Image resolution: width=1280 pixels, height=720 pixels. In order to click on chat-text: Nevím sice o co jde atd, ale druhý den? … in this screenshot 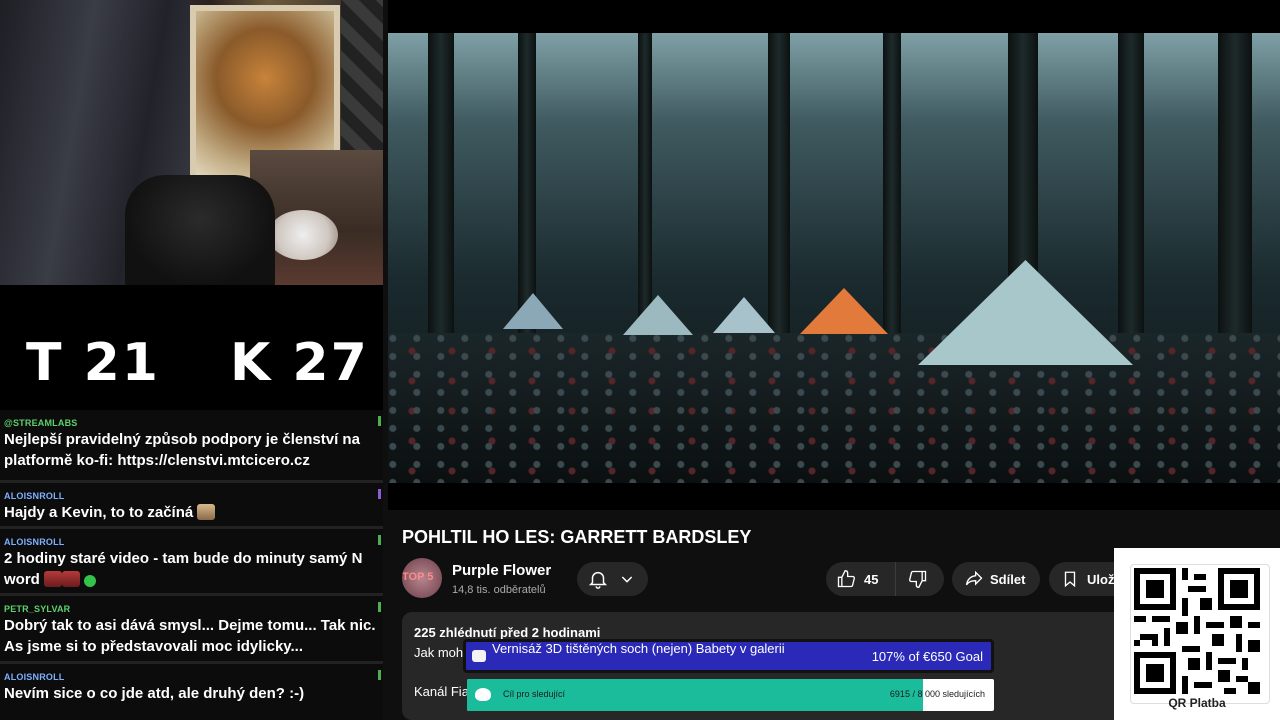, I will do `click(154, 693)`.